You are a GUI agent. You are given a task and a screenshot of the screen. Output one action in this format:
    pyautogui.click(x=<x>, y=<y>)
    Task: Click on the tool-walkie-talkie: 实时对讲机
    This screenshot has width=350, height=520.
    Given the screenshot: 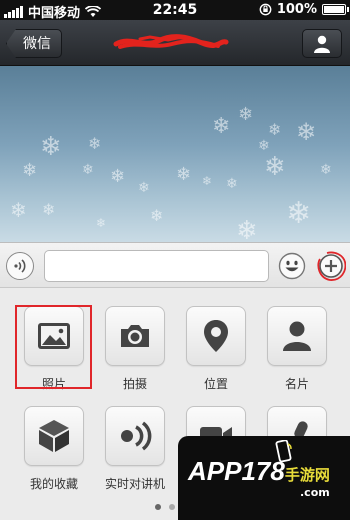 What is the action you would take?
    pyautogui.click(x=135, y=449)
    